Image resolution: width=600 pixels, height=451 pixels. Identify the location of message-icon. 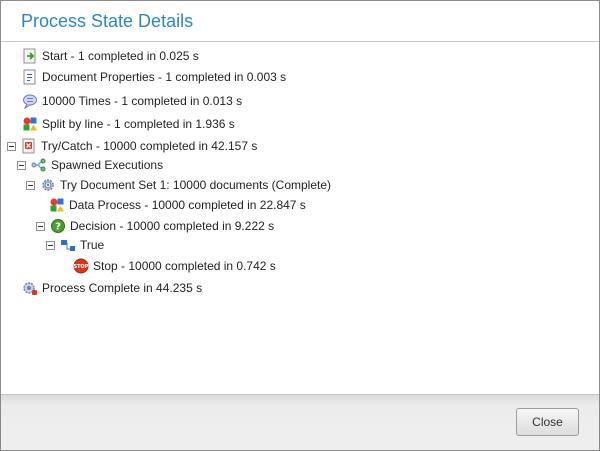
(30, 101).